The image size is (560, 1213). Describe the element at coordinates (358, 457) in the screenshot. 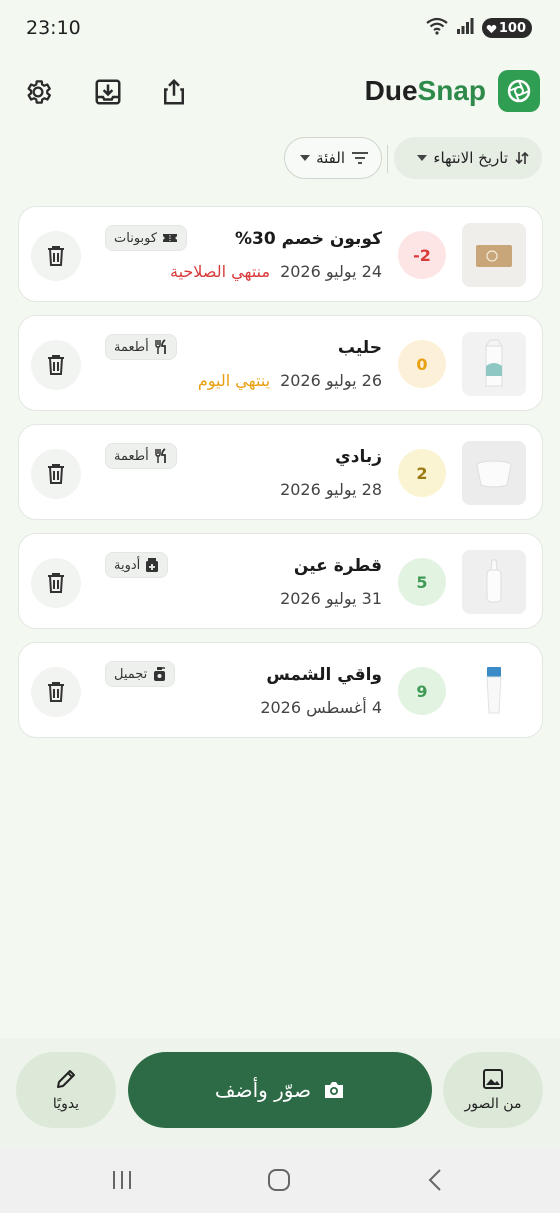

I see `item-title: زبادي` at that location.